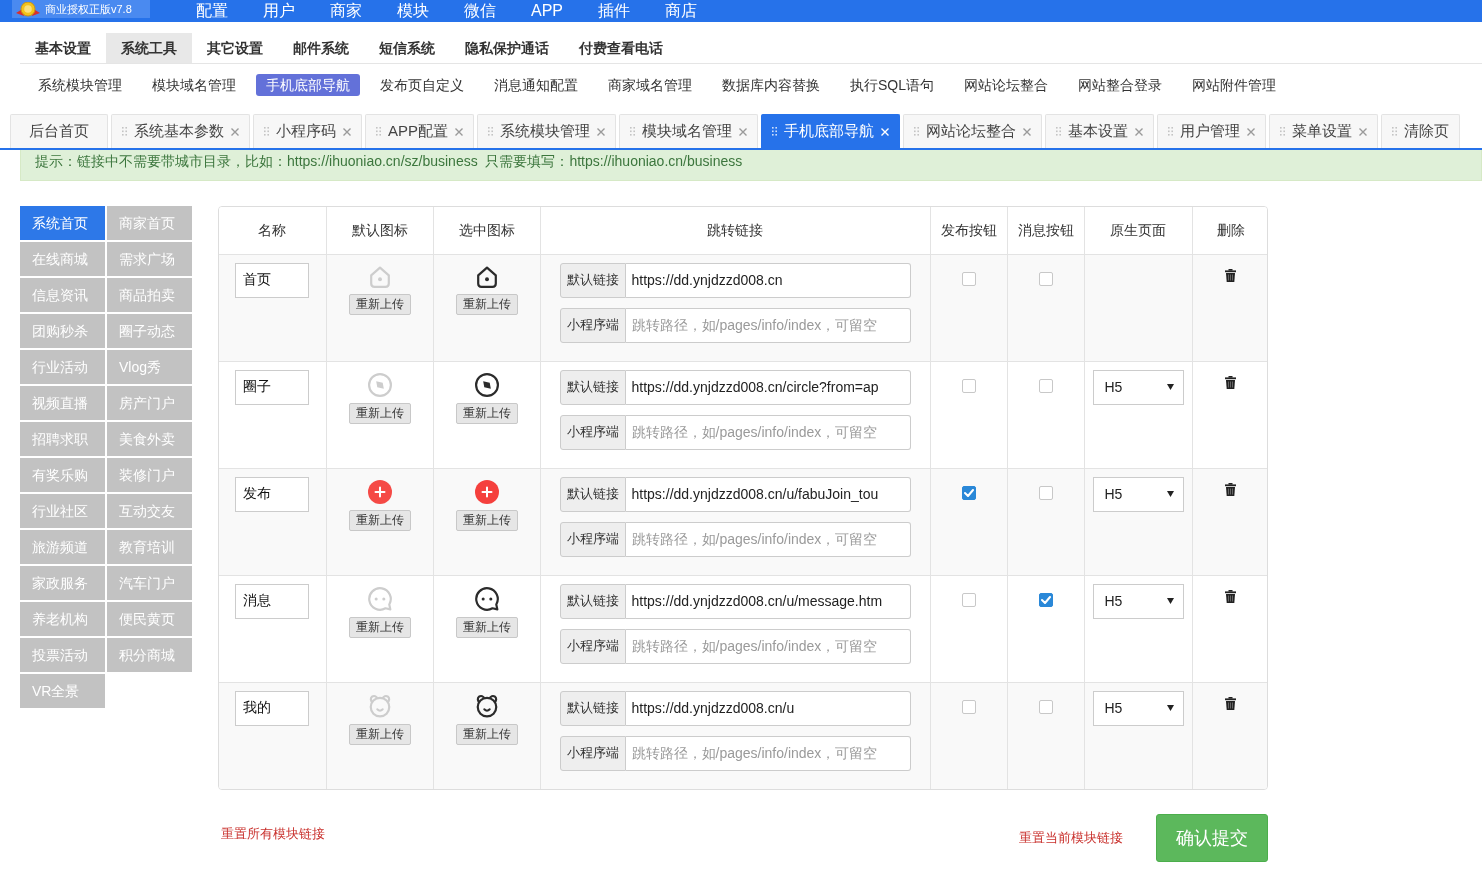 The width and height of the screenshot is (1482, 893). What do you see at coordinates (272, 280) in the screenshot?
I see `name-input: 首页` at bounding box center [272, 280].